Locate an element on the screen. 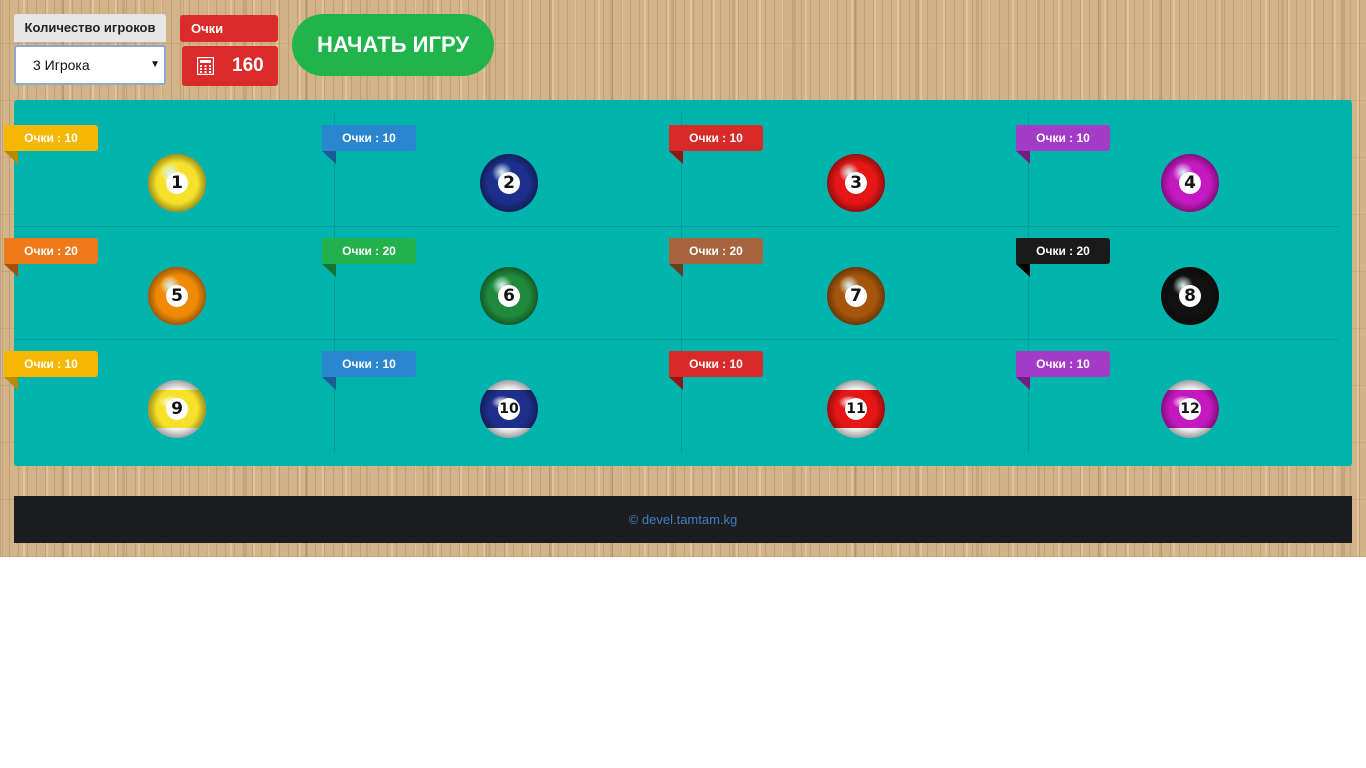 This screenshot has width=1366, height=768. ball-cell-1: Очки : 10 1 is located at coordinates (154, 175).